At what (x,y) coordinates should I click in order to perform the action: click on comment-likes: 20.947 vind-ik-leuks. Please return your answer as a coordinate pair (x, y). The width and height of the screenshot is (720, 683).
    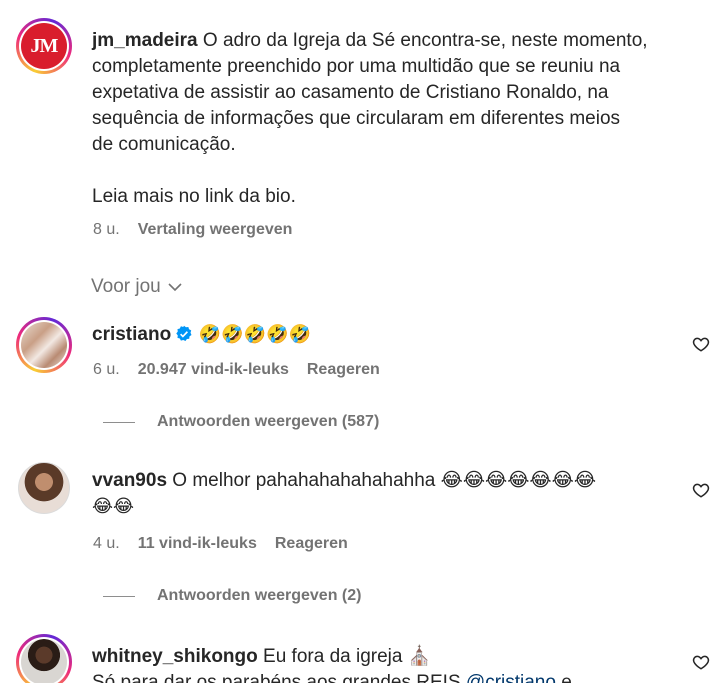
    Looking at the image, I should click on (213, 370).